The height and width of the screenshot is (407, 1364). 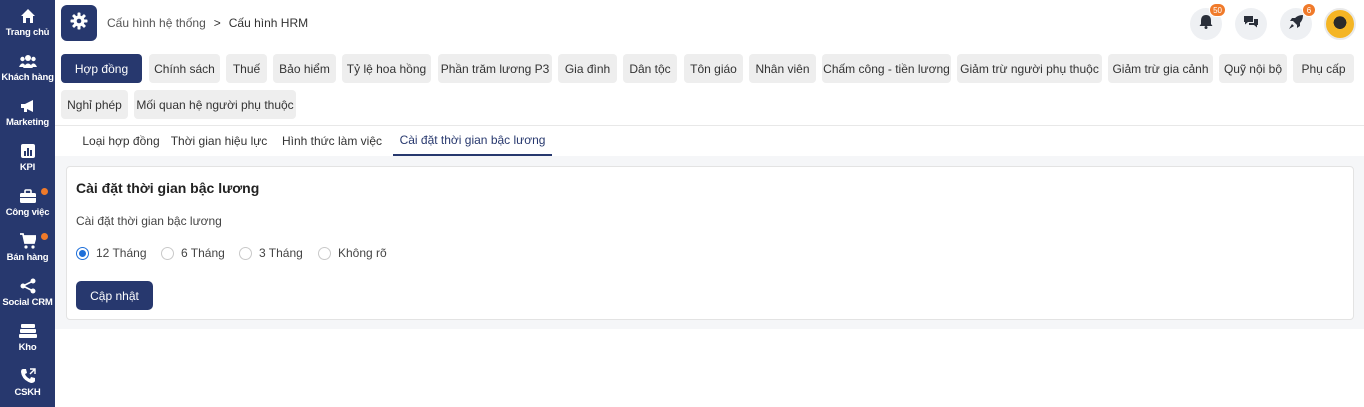 I want to click on radio-selected-icon, so click(x=82, y=253).